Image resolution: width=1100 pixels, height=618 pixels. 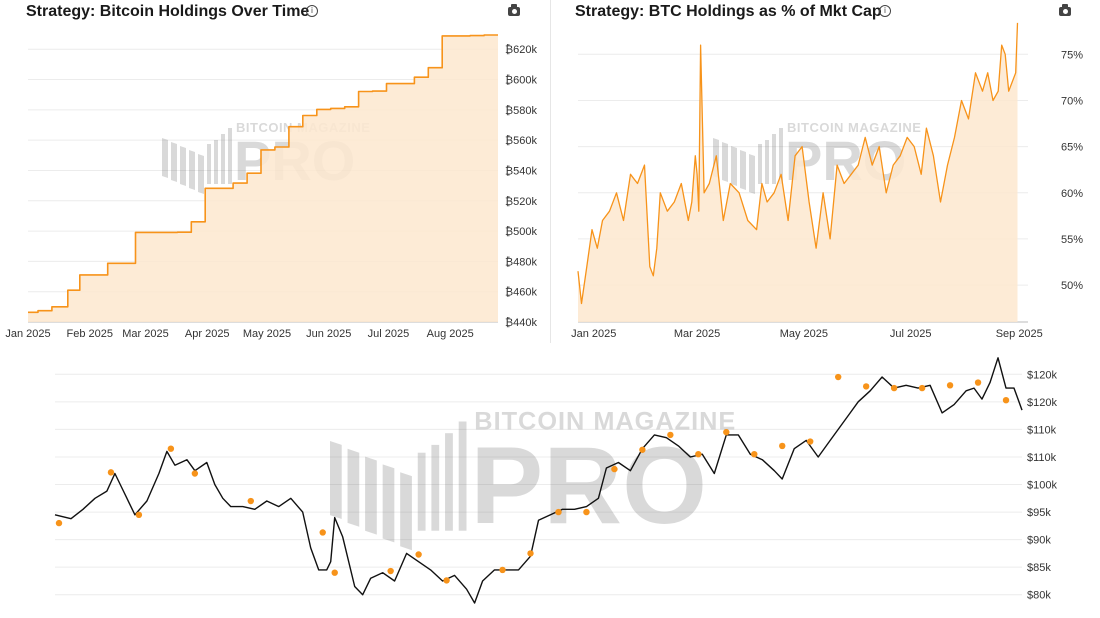 What do you see at coordinates (1039, 513) in the screenshot?
I see `y-tick-label: $95k` at bounding box center [1039, 513].